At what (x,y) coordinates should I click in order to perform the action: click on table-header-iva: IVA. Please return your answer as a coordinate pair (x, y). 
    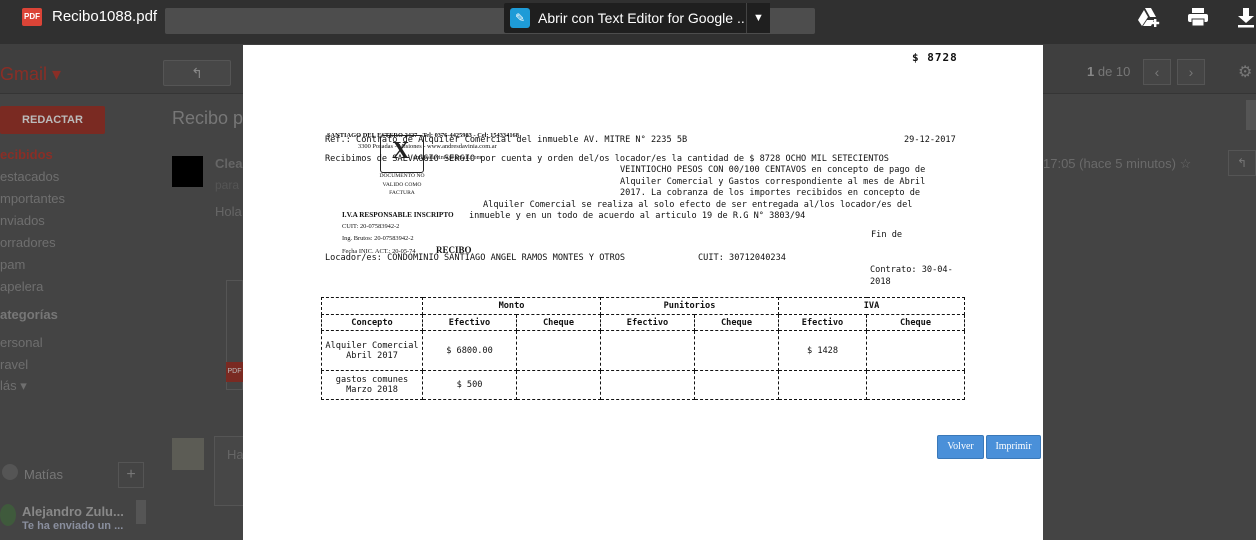
    Looking at the image, I should click on (871, 306).